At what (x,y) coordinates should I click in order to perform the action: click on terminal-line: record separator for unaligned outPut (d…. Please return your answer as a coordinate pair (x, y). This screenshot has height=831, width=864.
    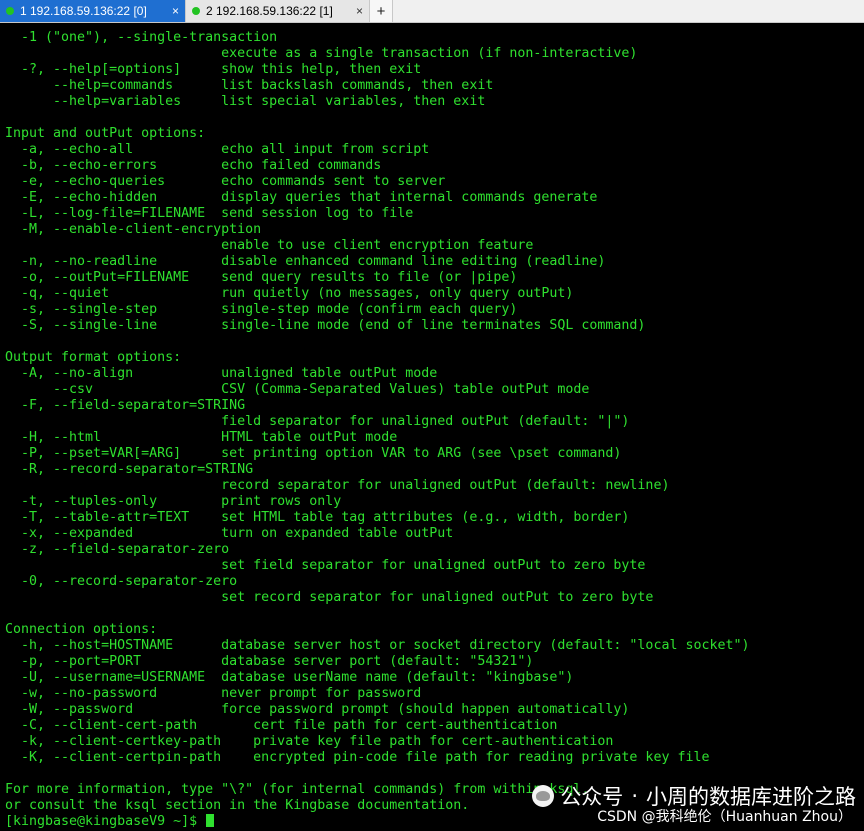
    Looking at the image, I should click on (337, 485).